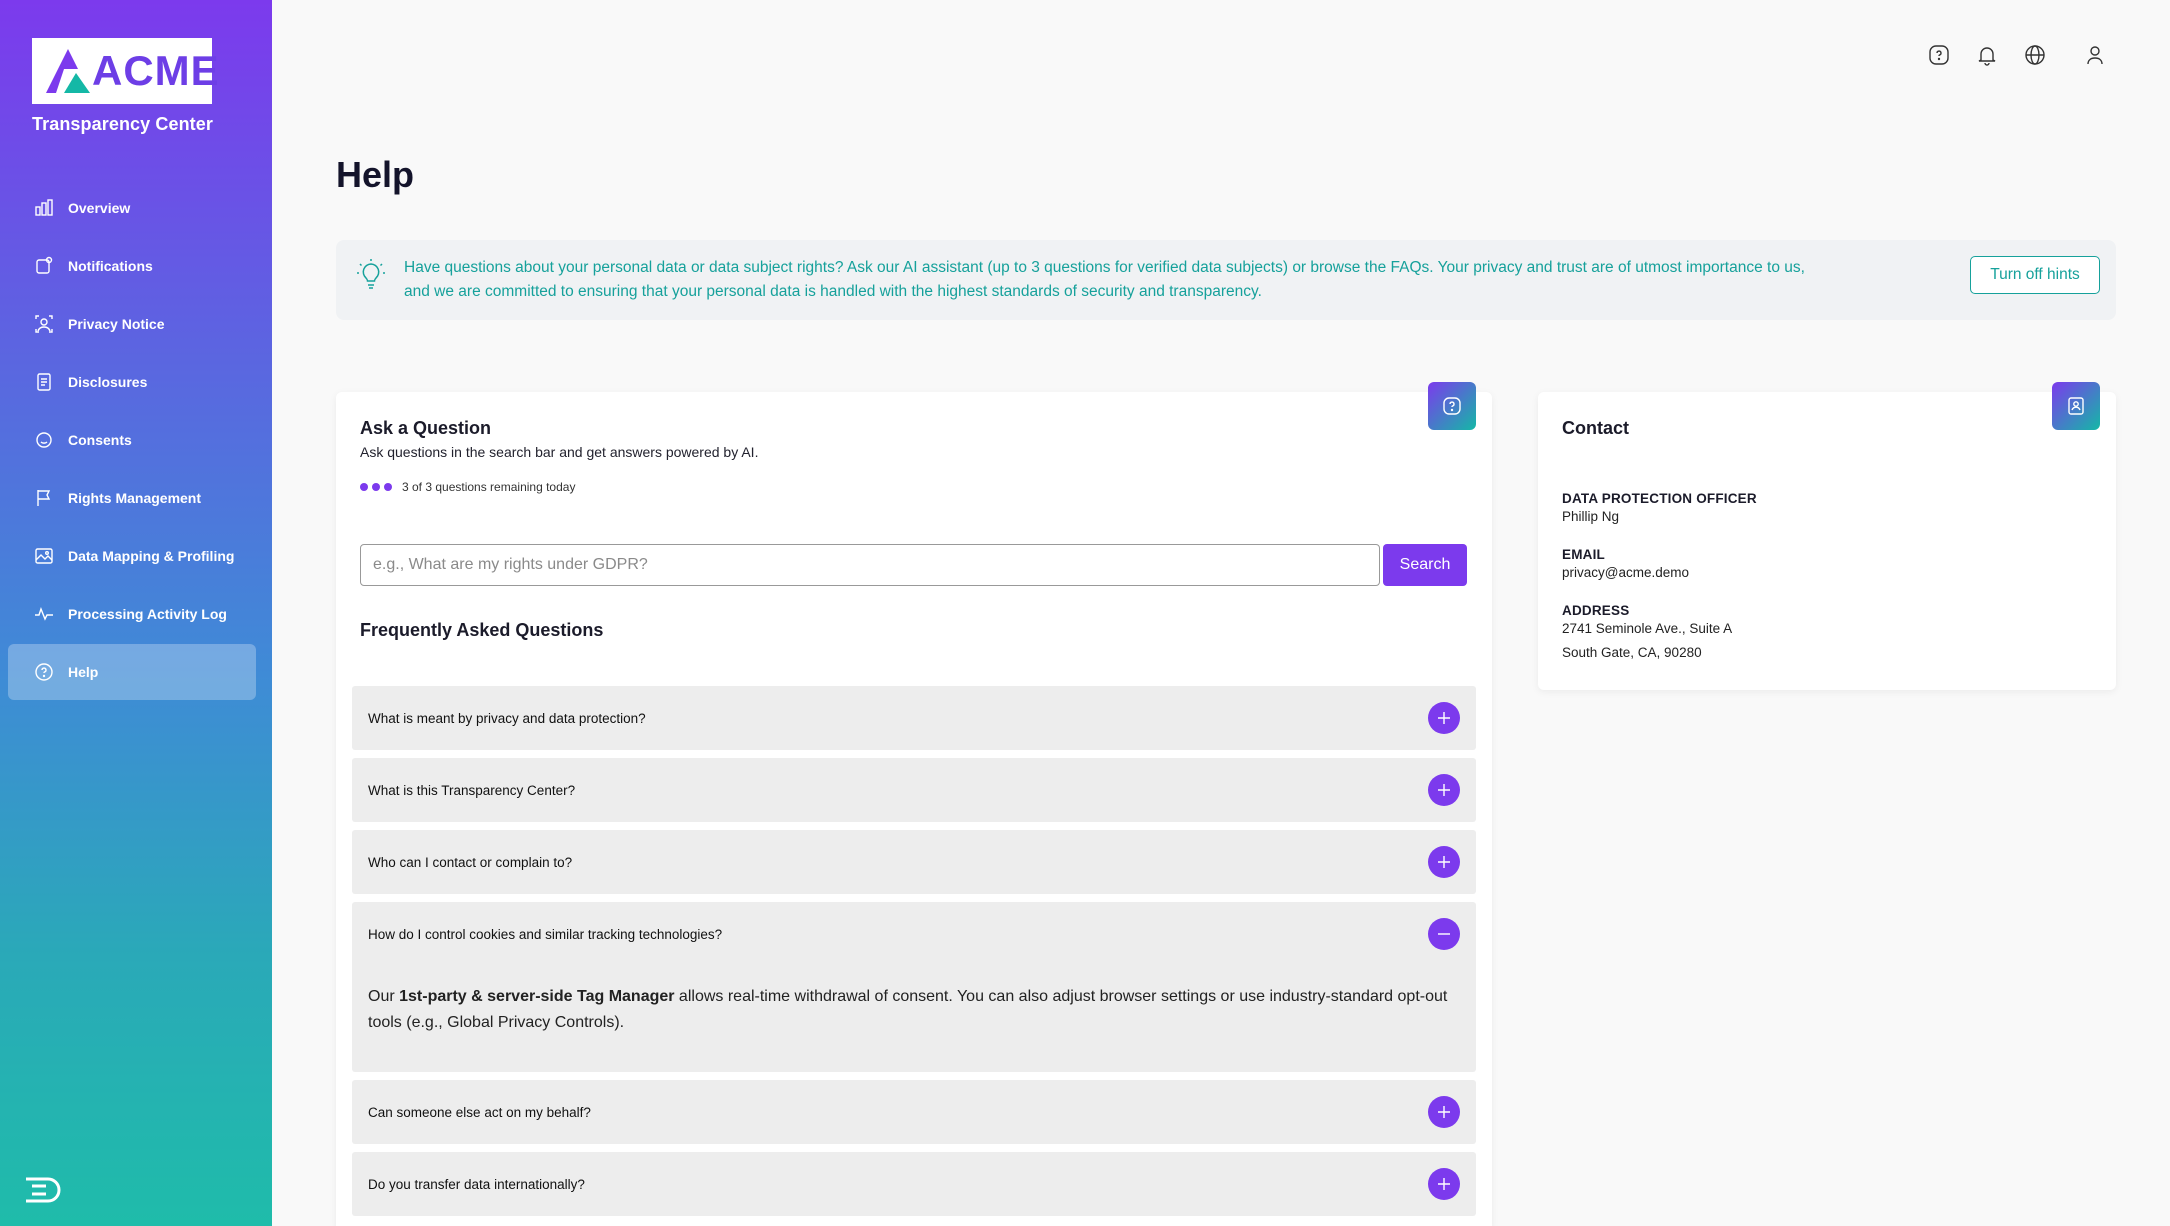 The width and height of the screenshot is (2170, 1226). I want to click on questions-remaining: 3 of 3 questions remaining today, so click(467, 487).